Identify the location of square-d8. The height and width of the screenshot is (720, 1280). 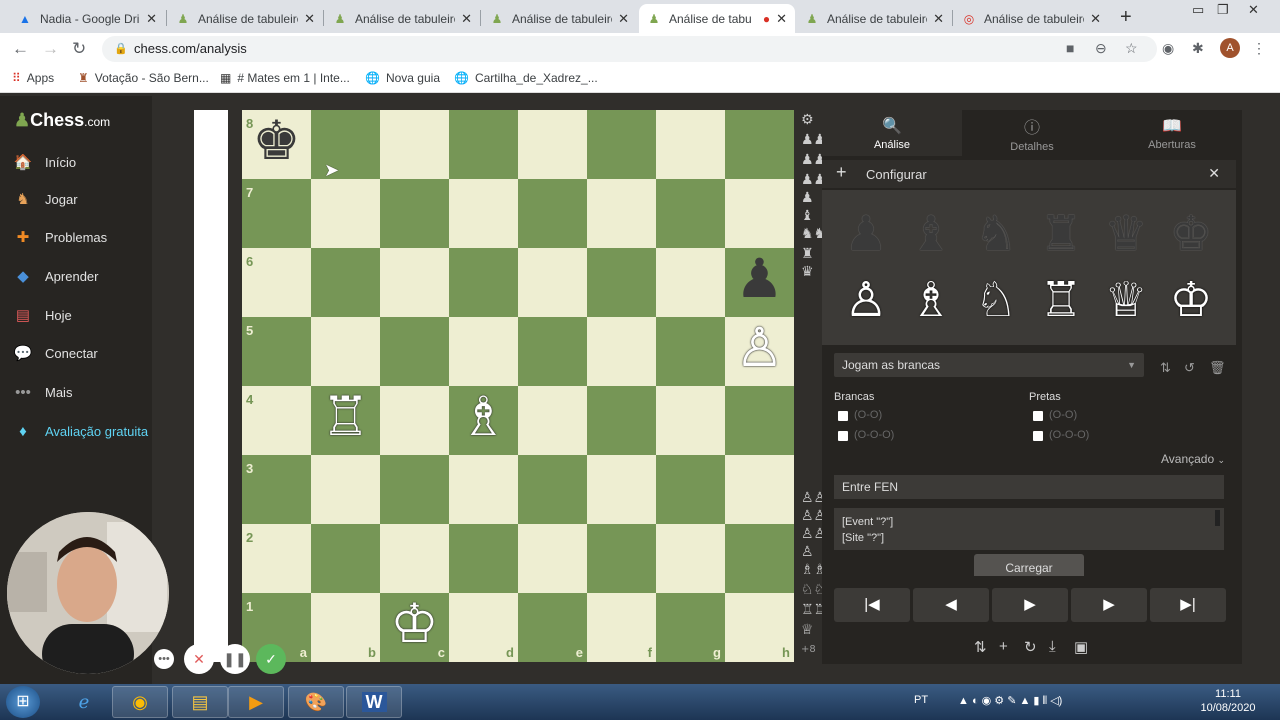
(483, 144).